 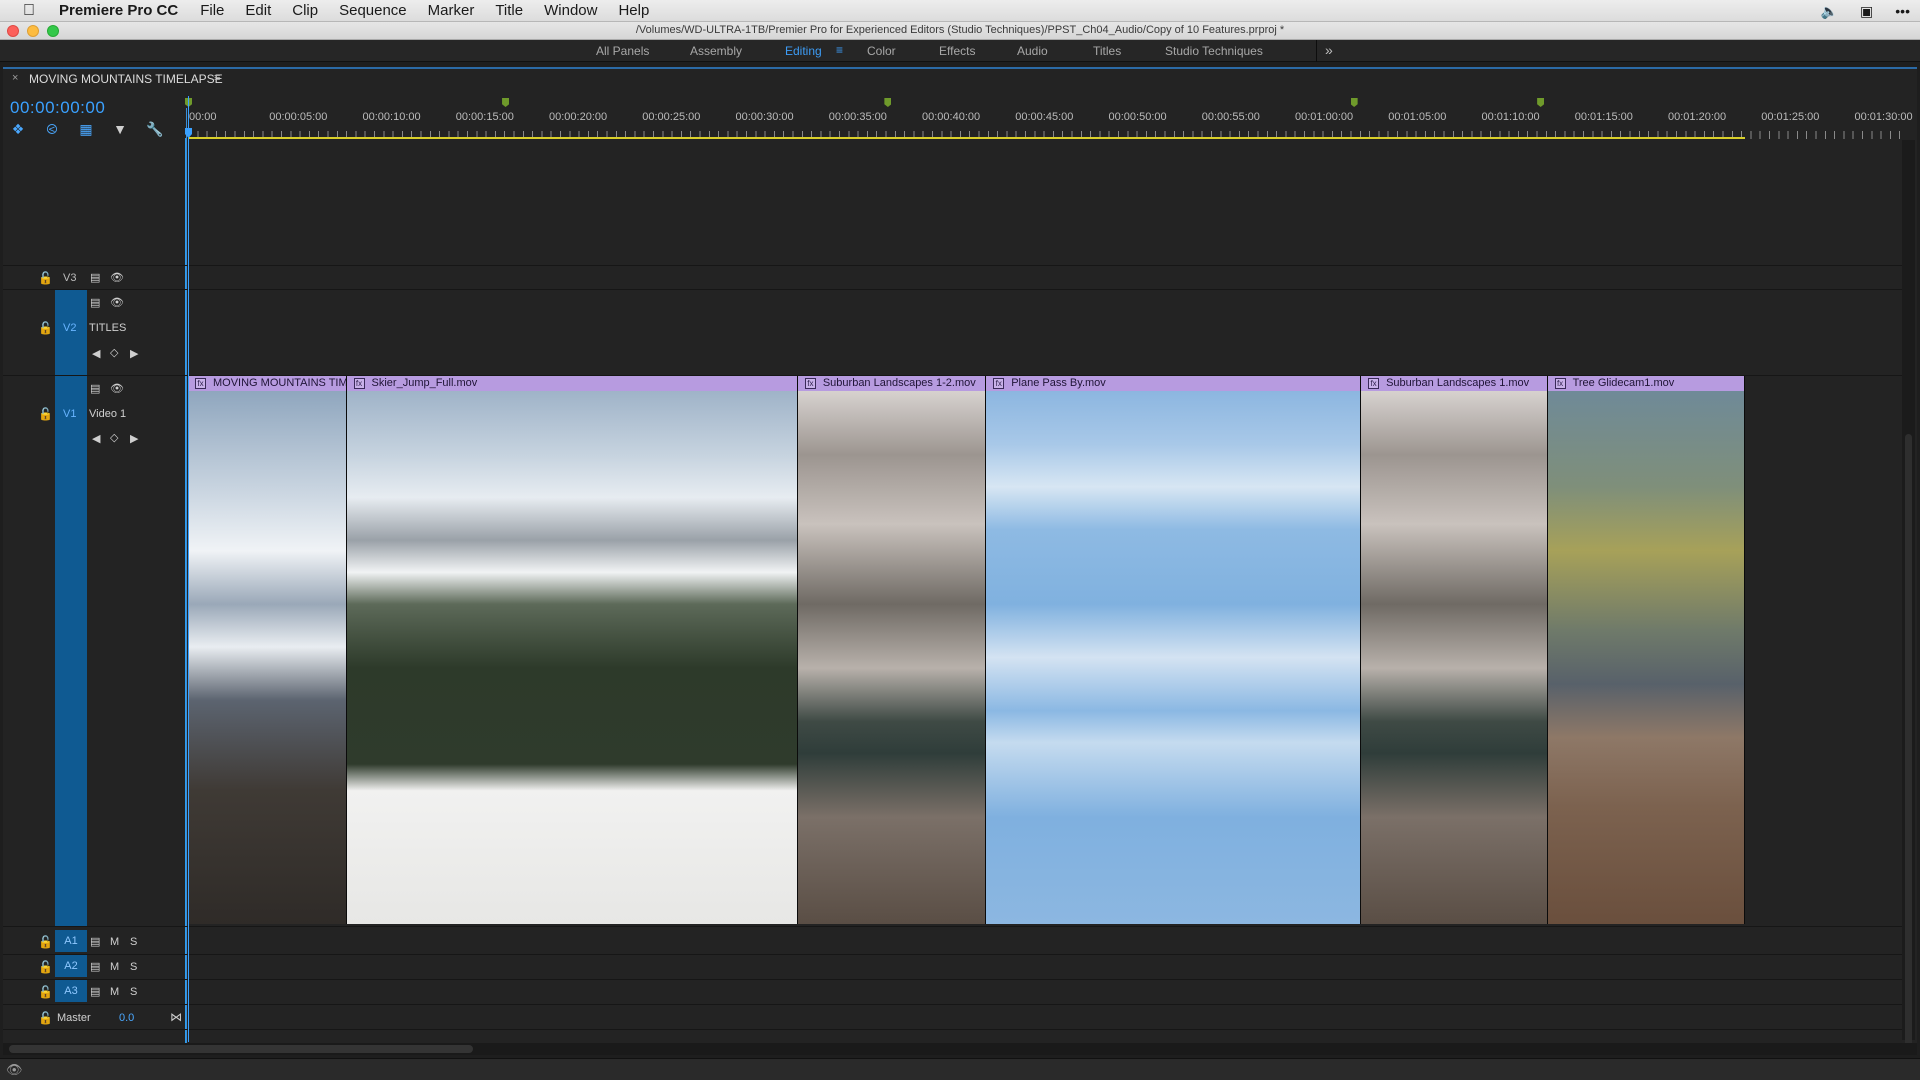 I want to click on panel-menu-icon: ≡, so click(x=217, y=78).